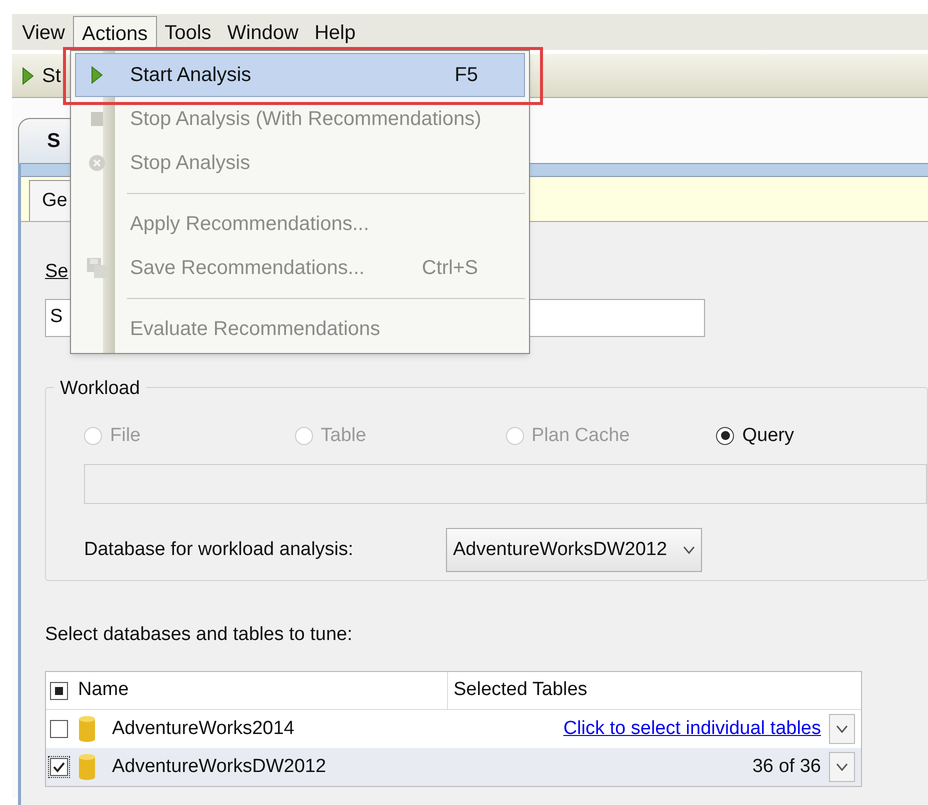 The image size is (928, 805). What do you see at coordinates (56, 272) in the screenshot?
I see `session-label: Se` at bounding box center [56, 272].